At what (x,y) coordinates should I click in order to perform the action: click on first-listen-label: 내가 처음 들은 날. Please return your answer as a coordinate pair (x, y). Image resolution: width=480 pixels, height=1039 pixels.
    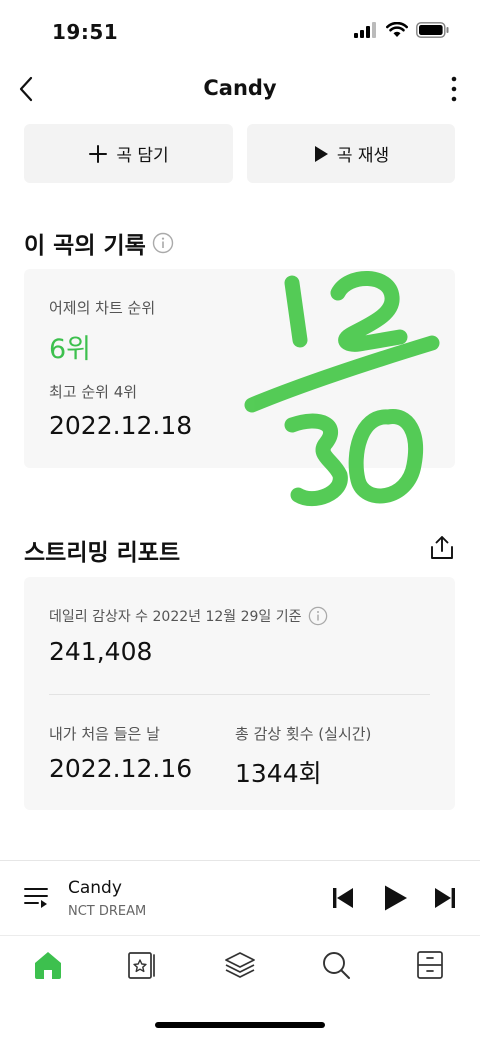
    Looking at the image, I should click on (104, 734).